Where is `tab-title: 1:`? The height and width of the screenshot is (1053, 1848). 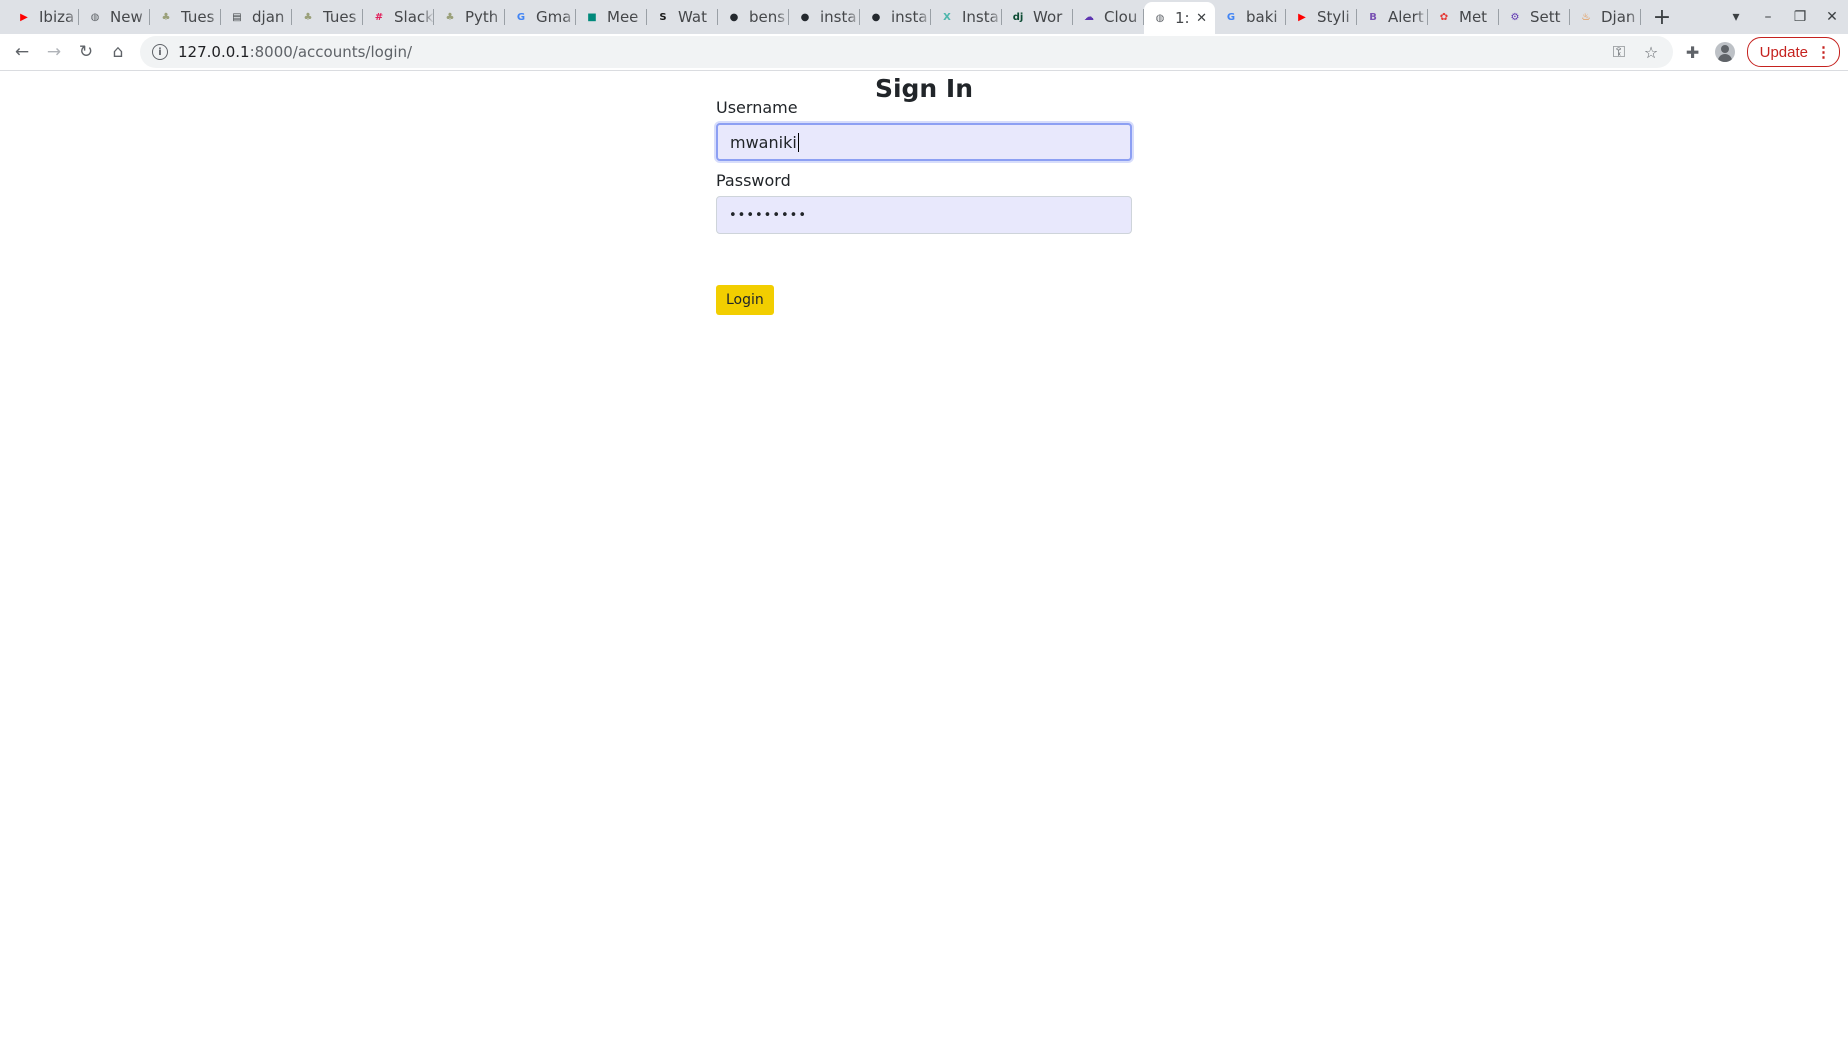
tab-title: 1: is located at coordinates (1182, 18).